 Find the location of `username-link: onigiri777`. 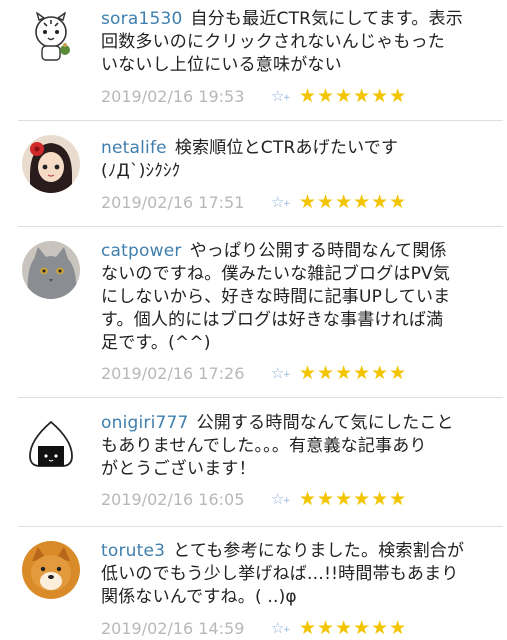

username-link: onigiri777 is located at coordinates (145, 423).